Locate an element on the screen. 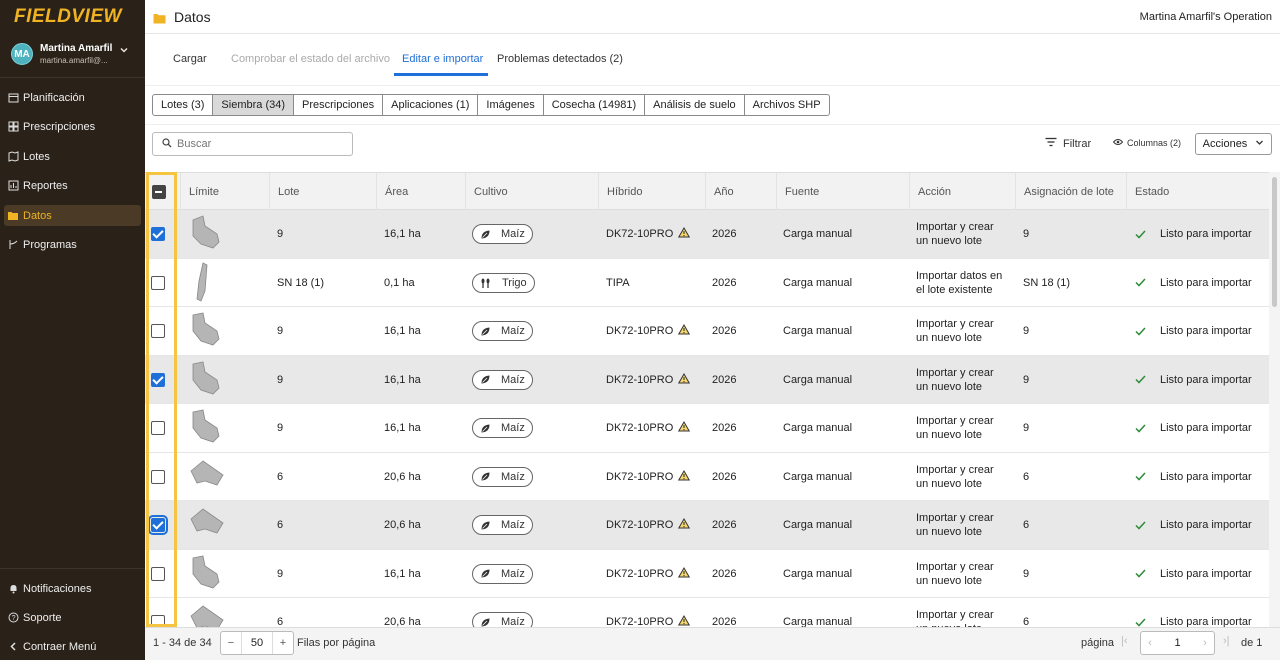 The height and width of the screenshot is (660, 1280). sidebar-item-lotes: Lotes is located at coordinates (72, 156).